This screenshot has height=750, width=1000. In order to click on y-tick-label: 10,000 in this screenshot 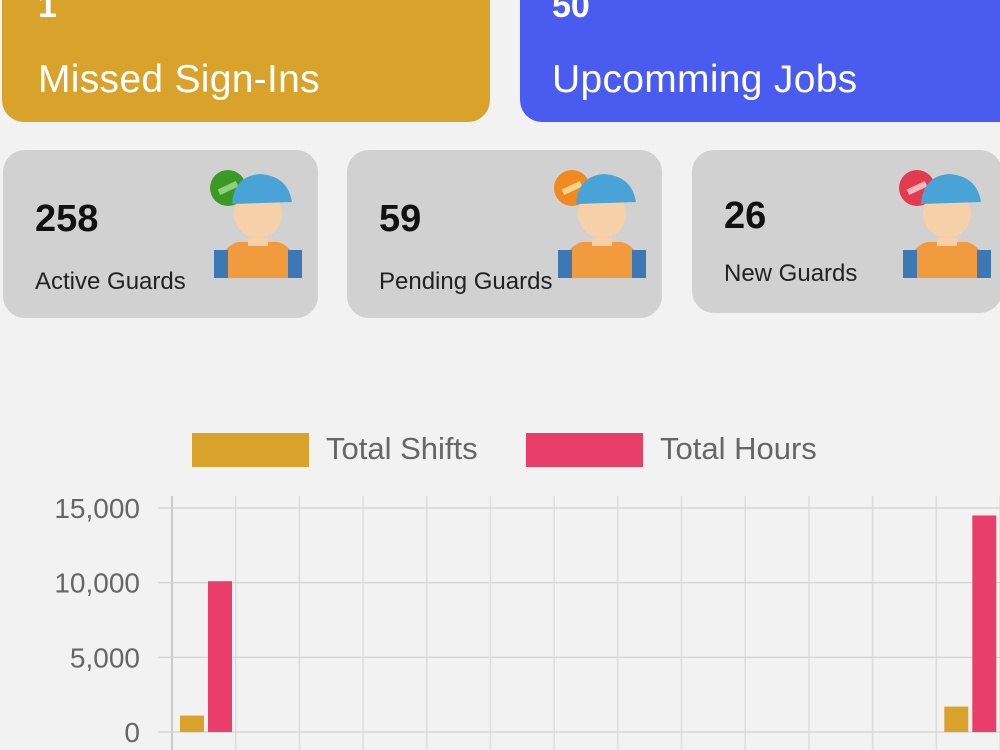, I will do `click(97, 583)`.